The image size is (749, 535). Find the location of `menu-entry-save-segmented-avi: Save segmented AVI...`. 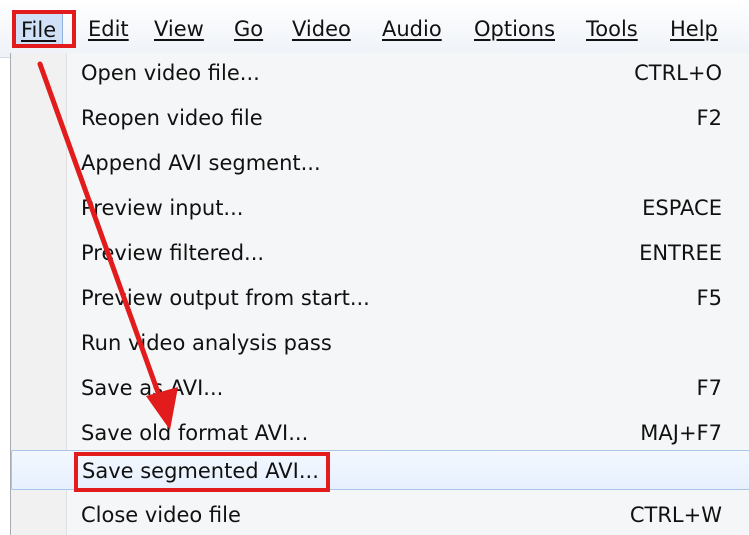

menu-entry-save-segmented-avi: Save segmented AVI... is located at coordinates (380, 470).